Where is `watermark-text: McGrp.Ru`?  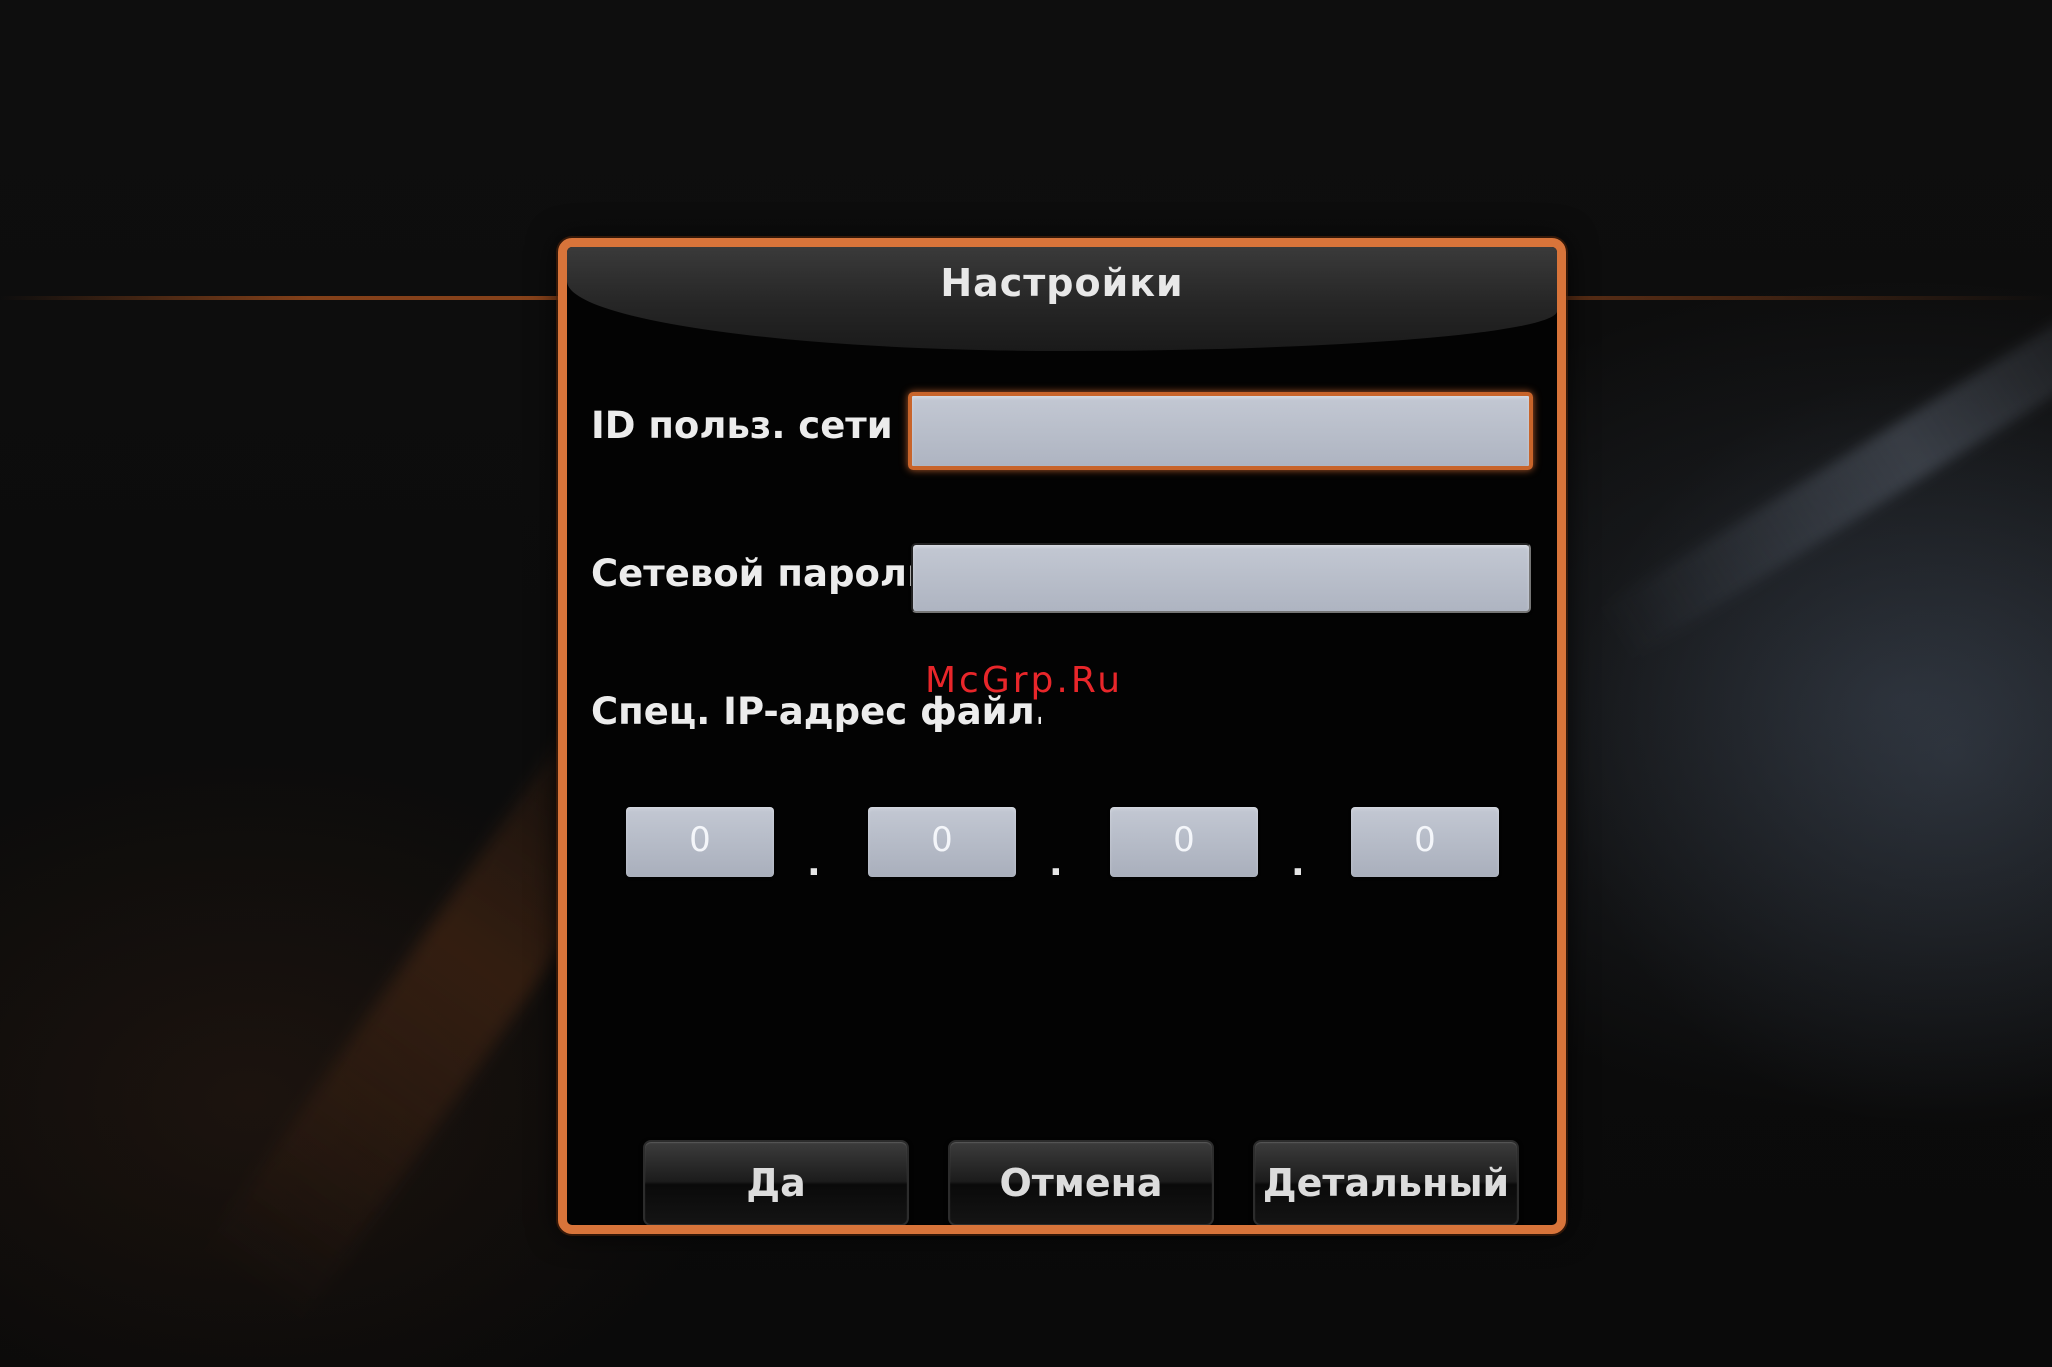
watermark-text: McGrp.Ru is located at coordinates (1024, 680).